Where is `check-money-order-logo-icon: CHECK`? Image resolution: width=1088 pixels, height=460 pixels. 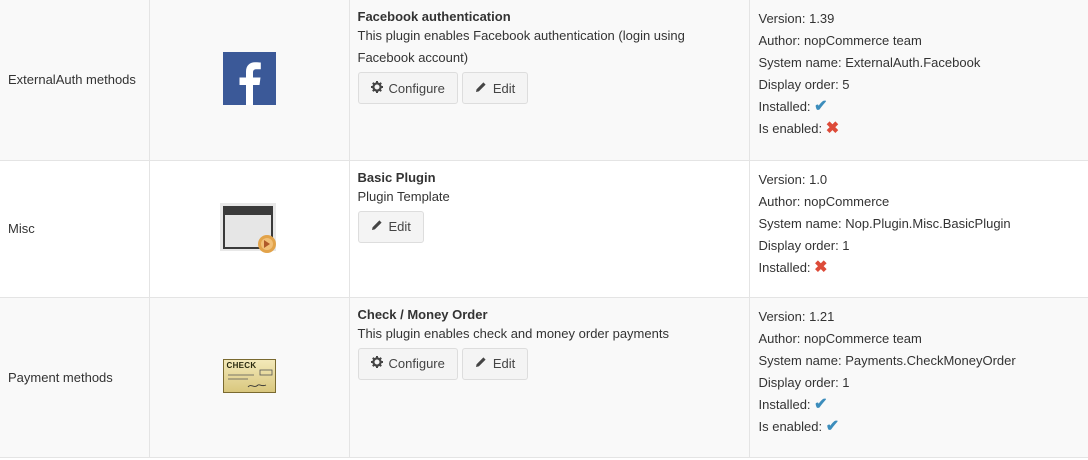
check-money-order-logo-icon: CHECK is located at coordinates (249, 375).